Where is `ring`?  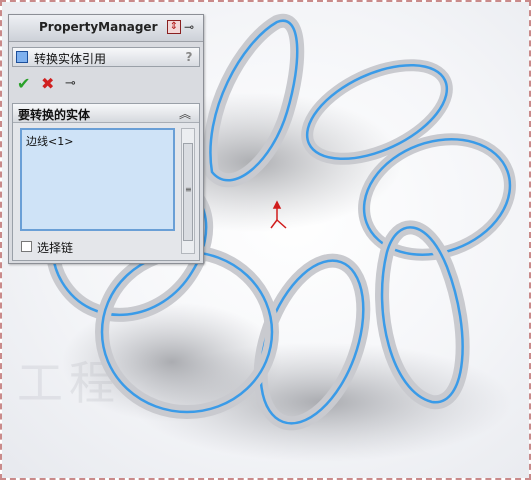 ring is located at coordinates (377, 112).